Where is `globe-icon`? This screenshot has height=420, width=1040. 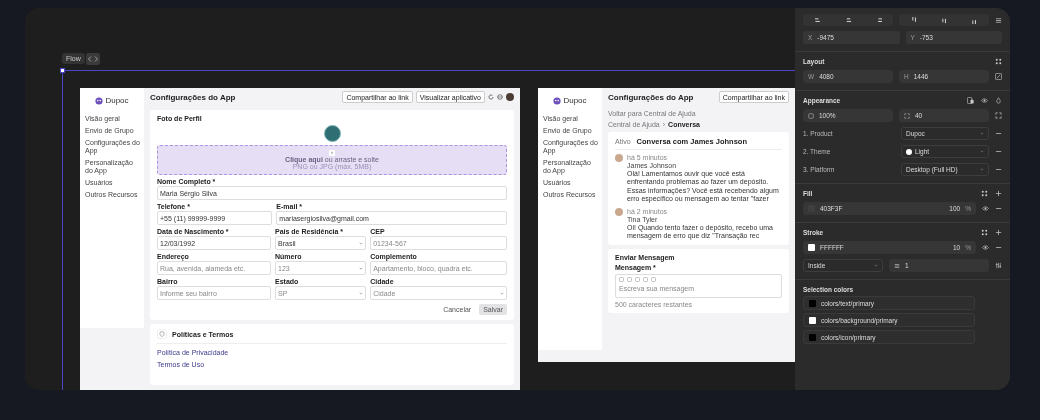
globe-icon is located at coordinates (500, 97).